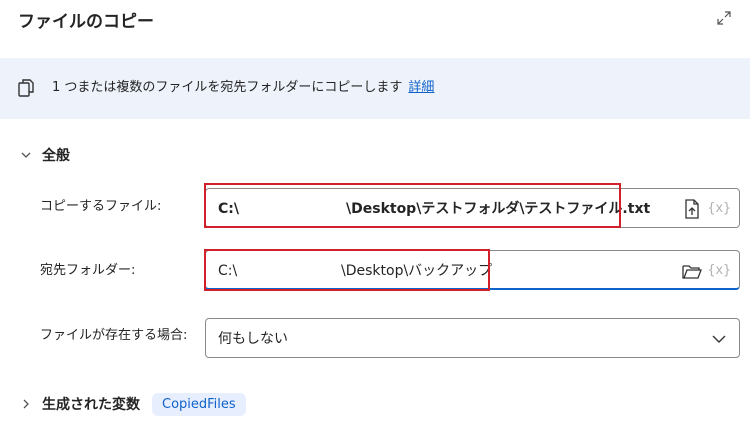  What do you see at coordinates (472, 338) in the screenshot?
I see `if-file-exists-dropdown: 何もしない` at bounding box center [472, 338].